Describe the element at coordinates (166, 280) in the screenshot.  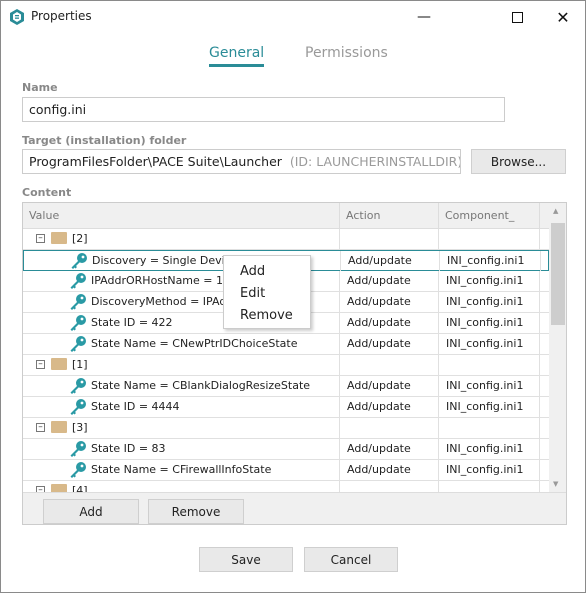
I see `key-value: IPAddrORHostName = 172.` at that location.